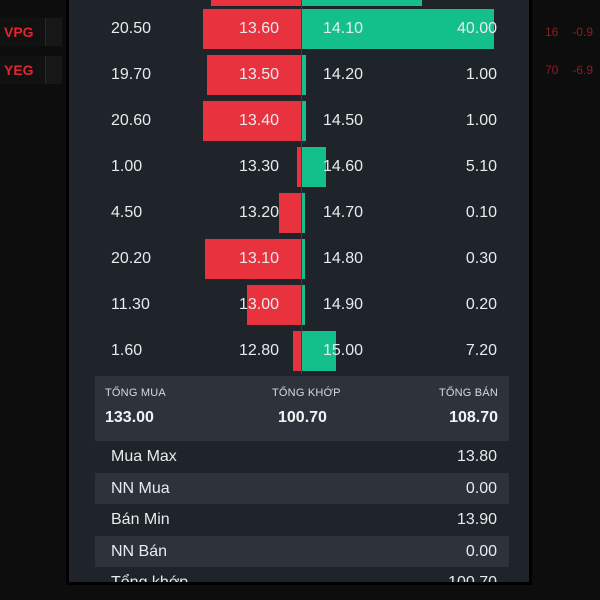  I want to click on order-book-row: 20.60 13.40 14.50 1.00, so click(302, 121).